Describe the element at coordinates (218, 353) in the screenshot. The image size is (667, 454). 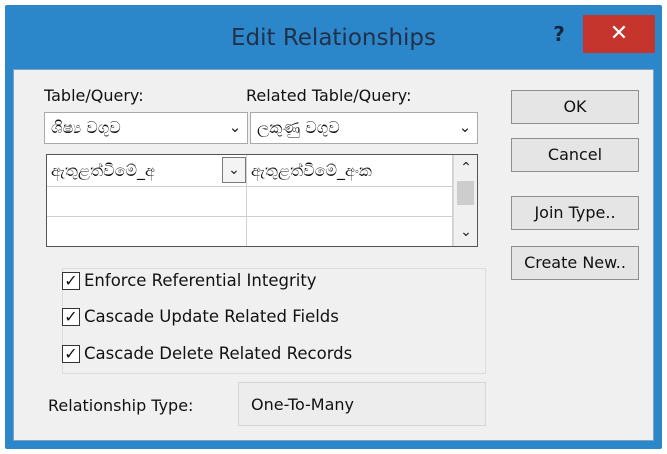
I see `cascade-delete-label: Cascade Delete Related Records` at that location.